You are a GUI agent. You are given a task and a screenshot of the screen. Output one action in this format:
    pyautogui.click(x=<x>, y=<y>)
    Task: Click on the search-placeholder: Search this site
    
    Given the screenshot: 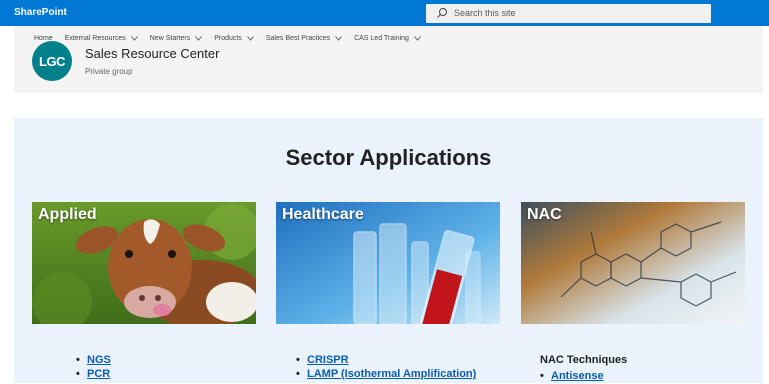 What is the action you would take?
    pyautogui.click(x=485, y=13)
    